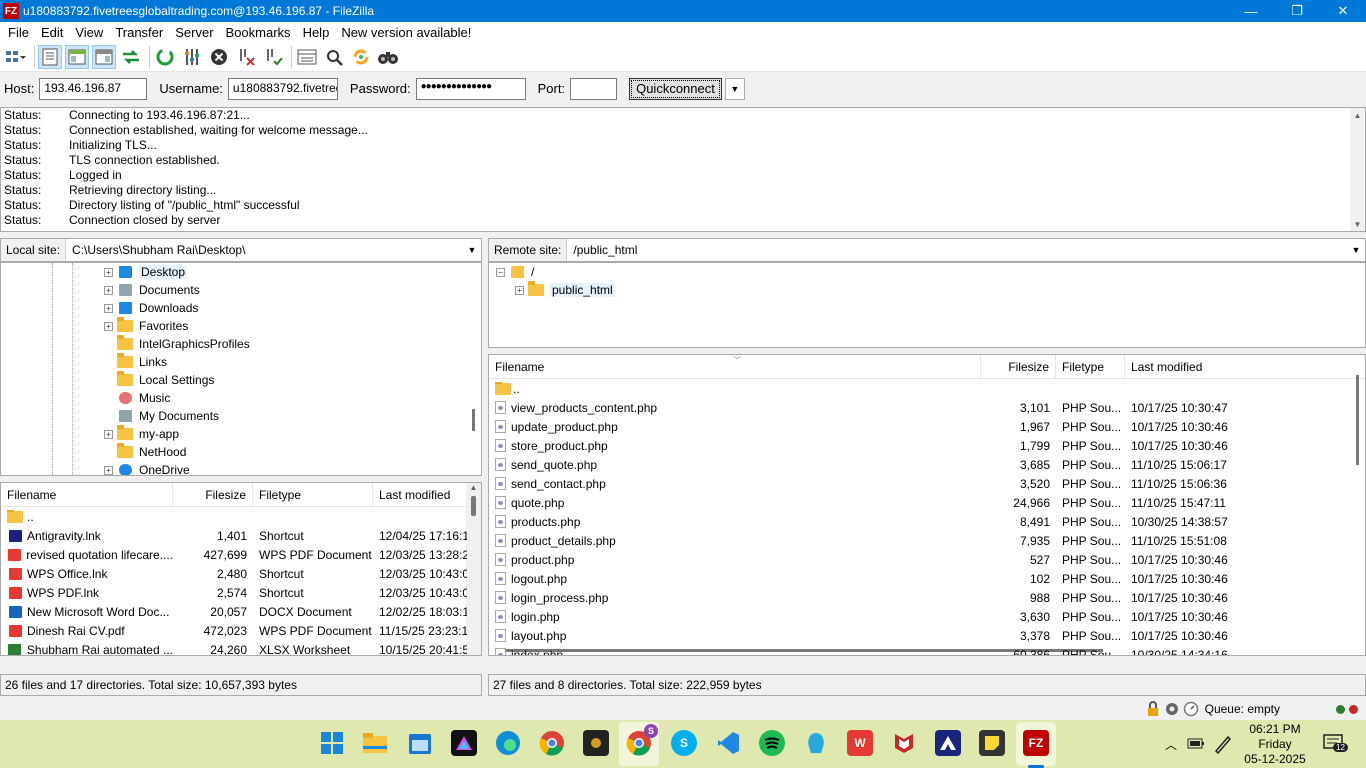 The width and height of the screenshot is (1366, 768). Describe the element at coordinates (594, 88) in the screenshot. I see `port-input` at that location.